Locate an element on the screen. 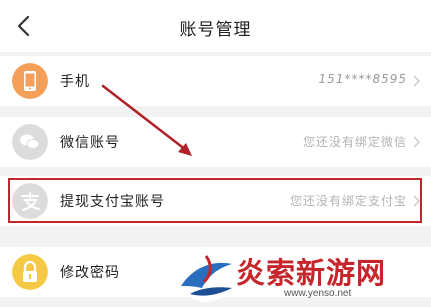  wechat-icon is located at coordinates (30, 142).